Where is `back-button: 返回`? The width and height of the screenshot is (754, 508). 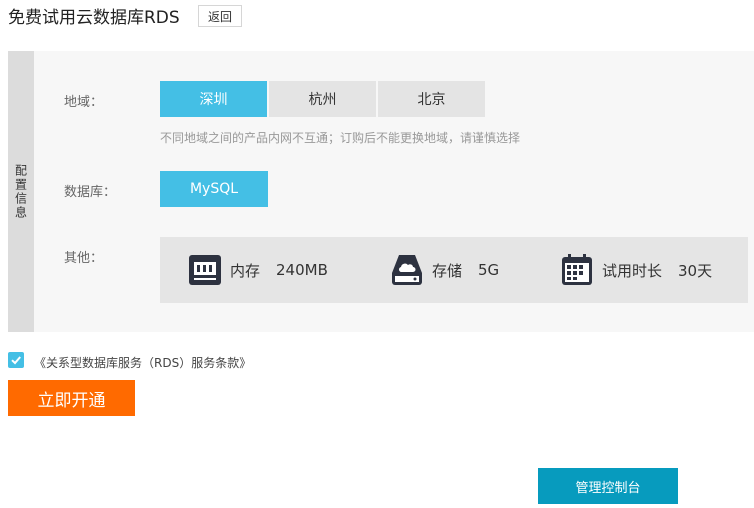
back-button: 返回 is located at coordinates (220, 16).